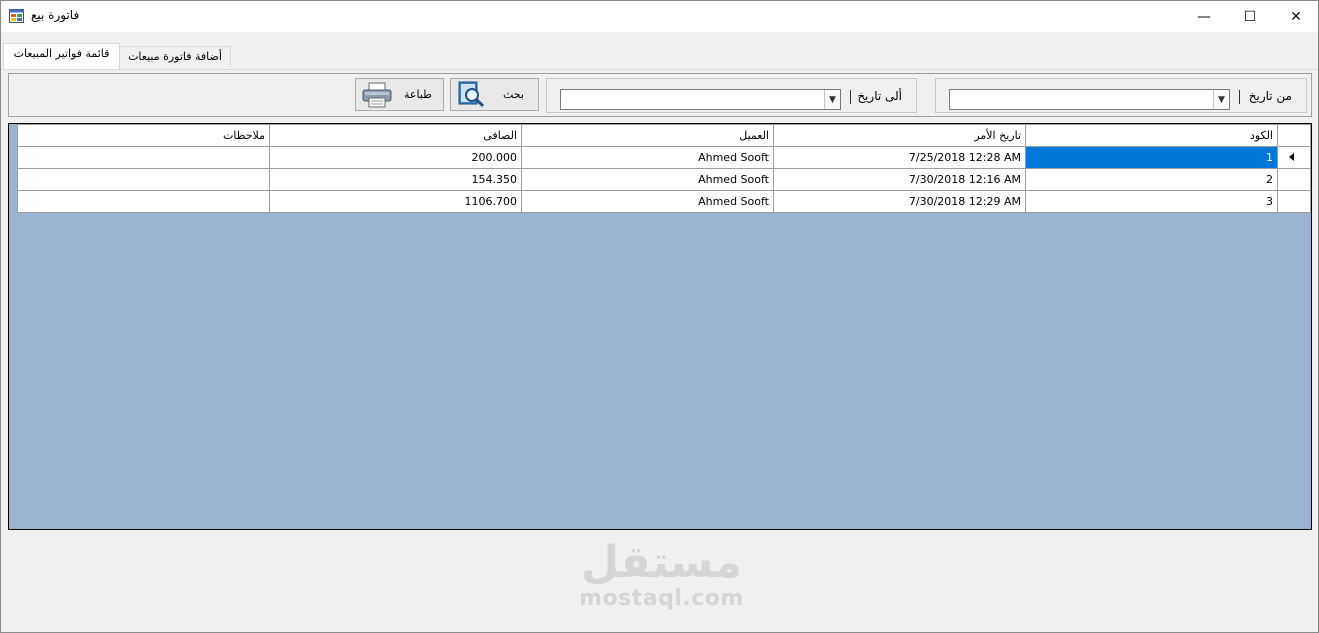  What do you see at coordinates (399, 94) in the screenshot?
I see `print-button: طباعة` at bounding box center [399, 94].